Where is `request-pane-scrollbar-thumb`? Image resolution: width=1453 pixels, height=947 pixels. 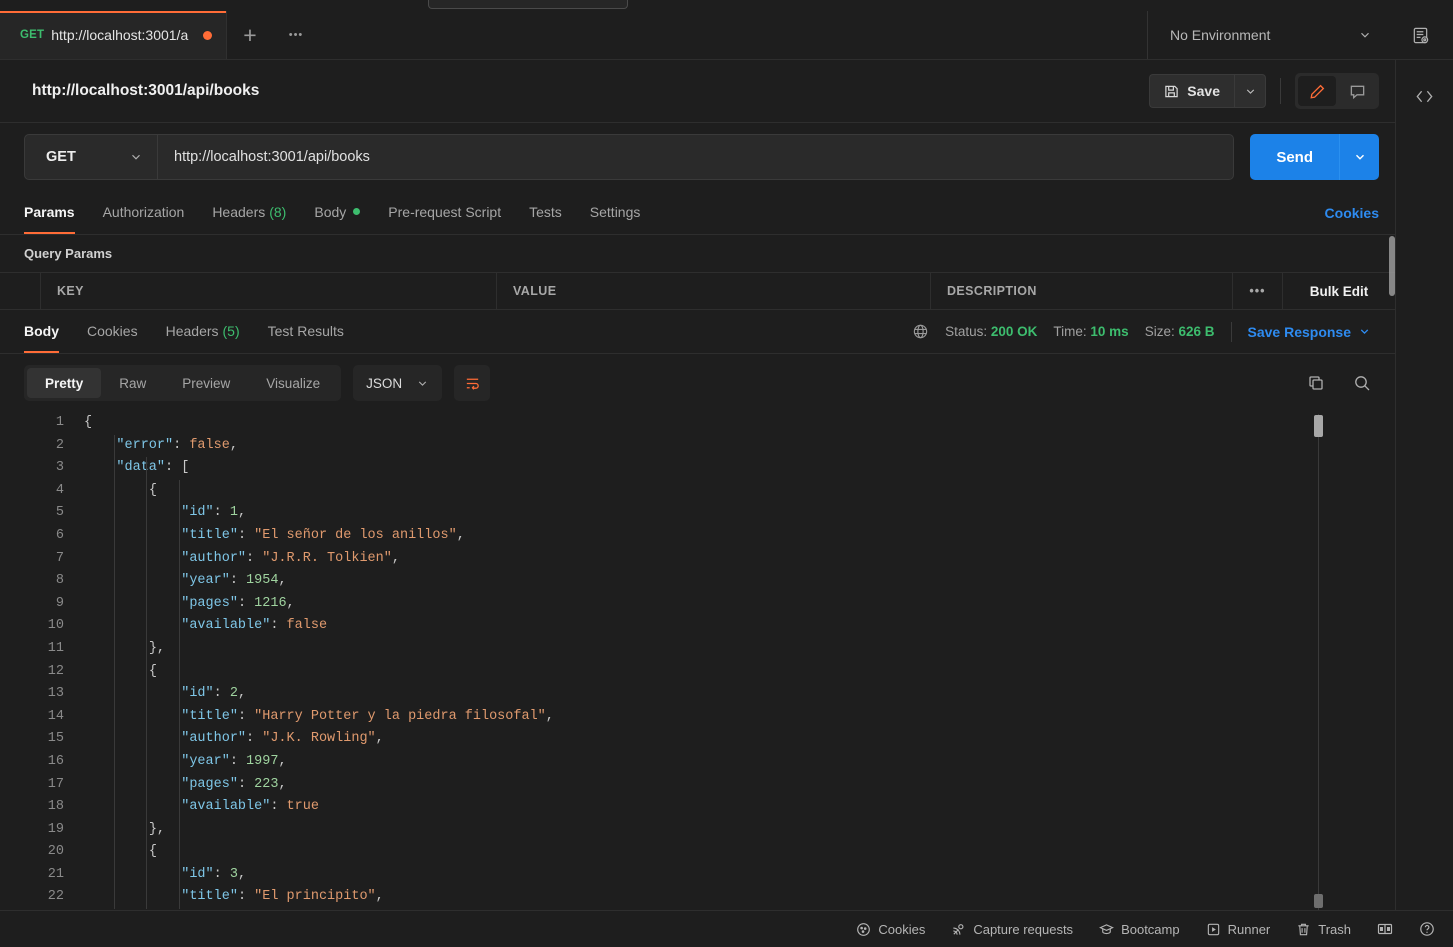 request-pane-scrollbar-thumb is located at coordinates (1392, 266).